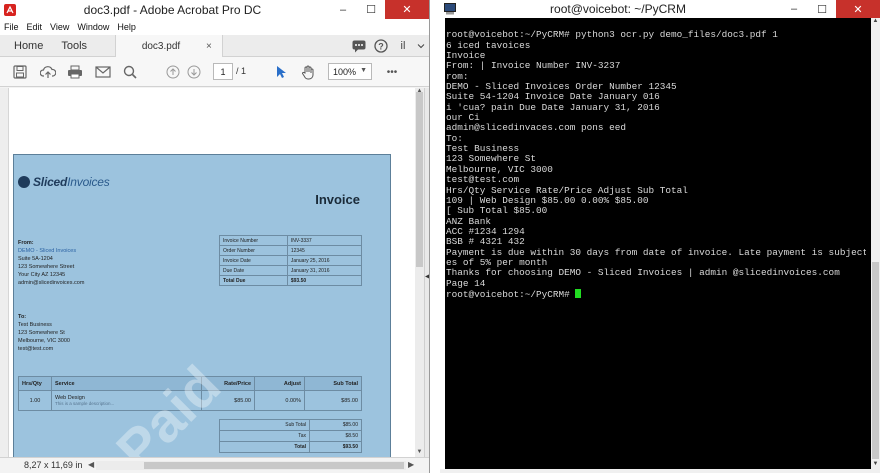  What do you see at coordinates (875, 22) in the screenshot?
I see `scroll-up-icon: ▲` at bounding box center [875, 22].